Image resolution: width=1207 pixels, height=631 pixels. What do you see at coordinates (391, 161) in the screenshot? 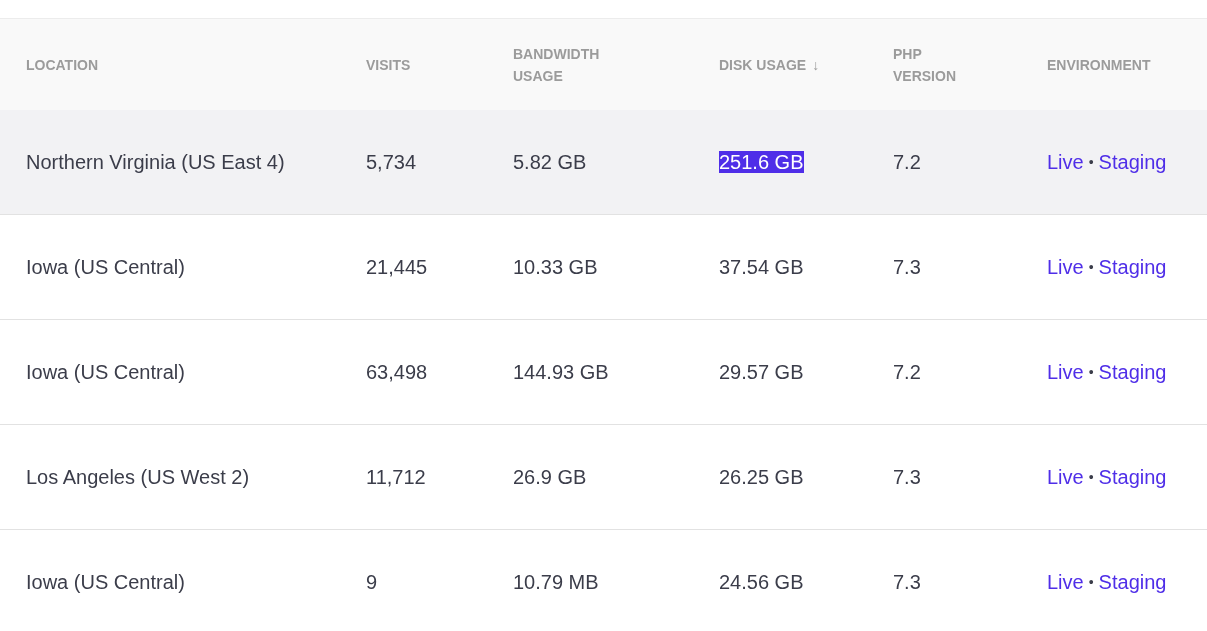
I see `visits-cell: 5,734` at bounding box center [391, 161].